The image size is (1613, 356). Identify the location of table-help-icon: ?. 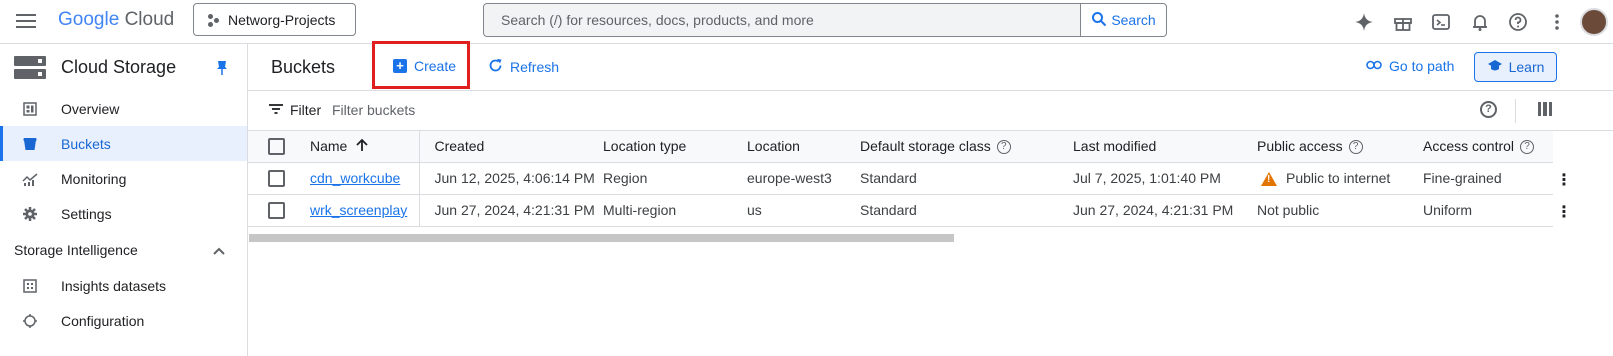
(1488, 109).